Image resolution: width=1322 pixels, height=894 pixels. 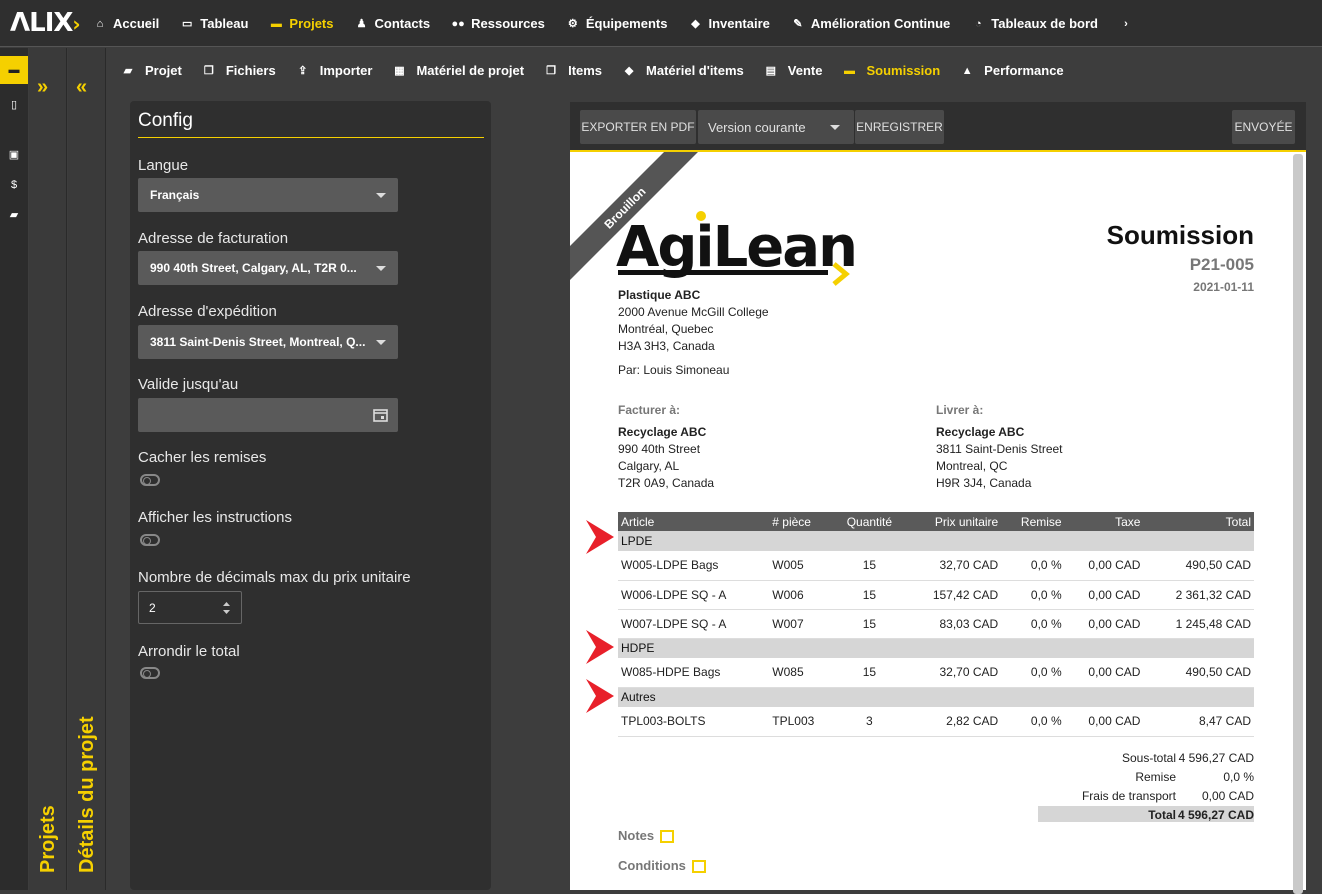 What do you see at coordinates (87, 794) in the screenshot?
I see `project-details-label: Détails du projet` at bounding box center [87, 794].